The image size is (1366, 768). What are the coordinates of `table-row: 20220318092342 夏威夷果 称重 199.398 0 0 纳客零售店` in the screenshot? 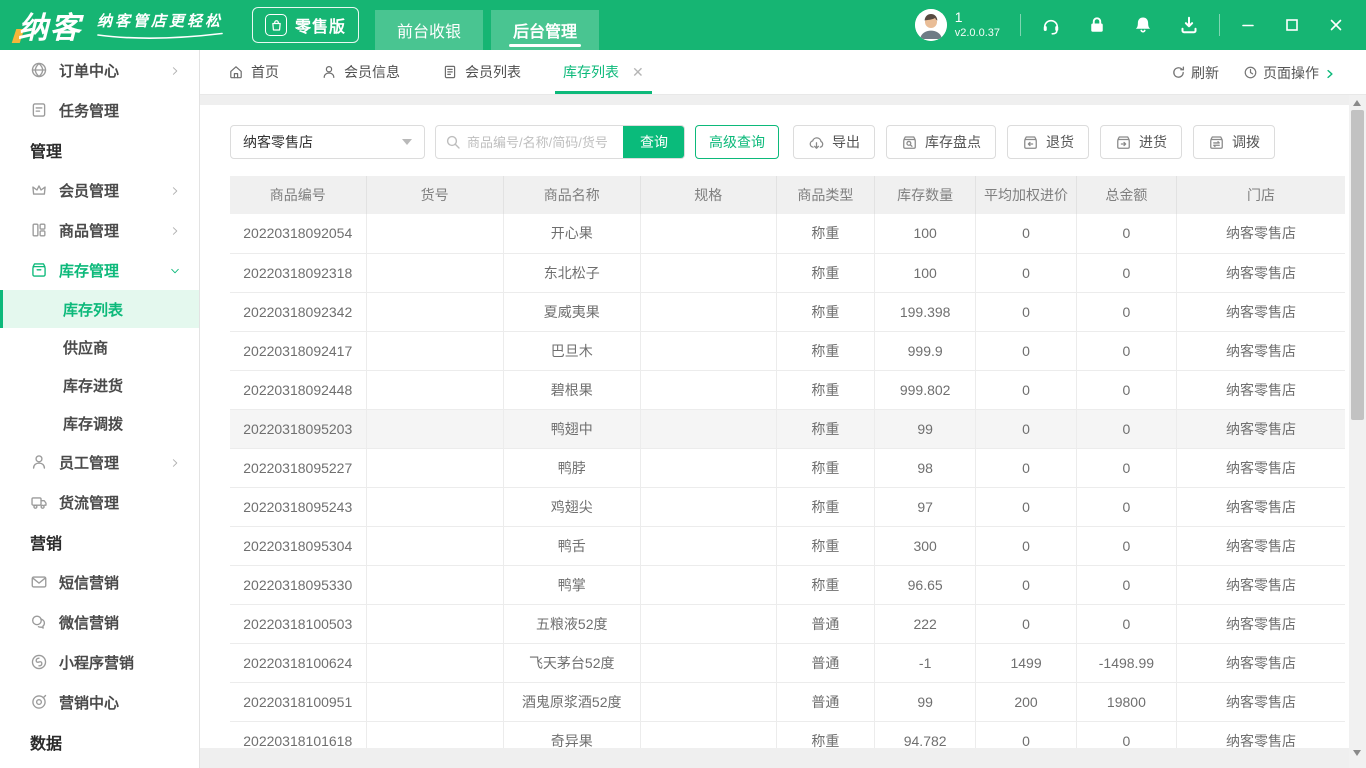 It's located at (787, 312).